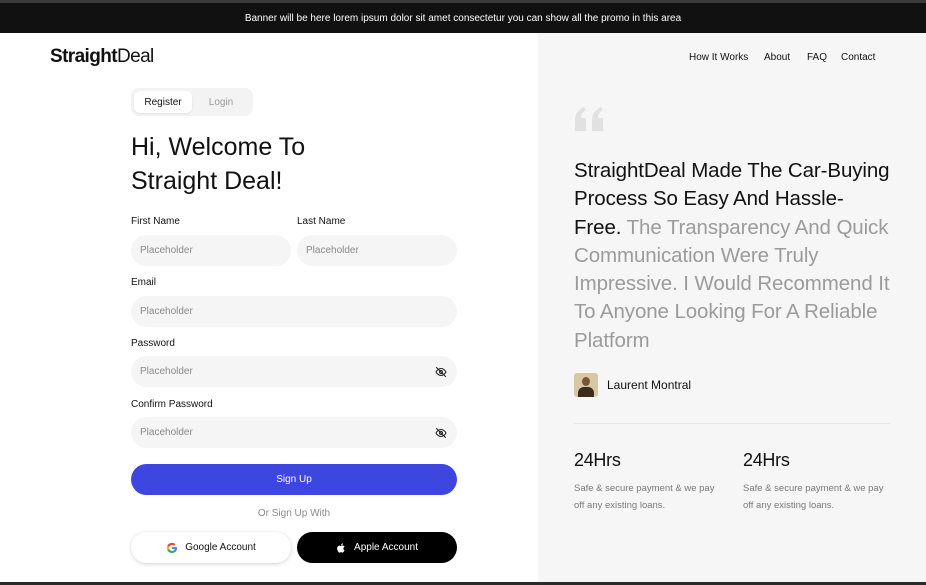  Describe the element at coordinates (144, 282) in the screenshot. I see `email-label: Email` at that location.